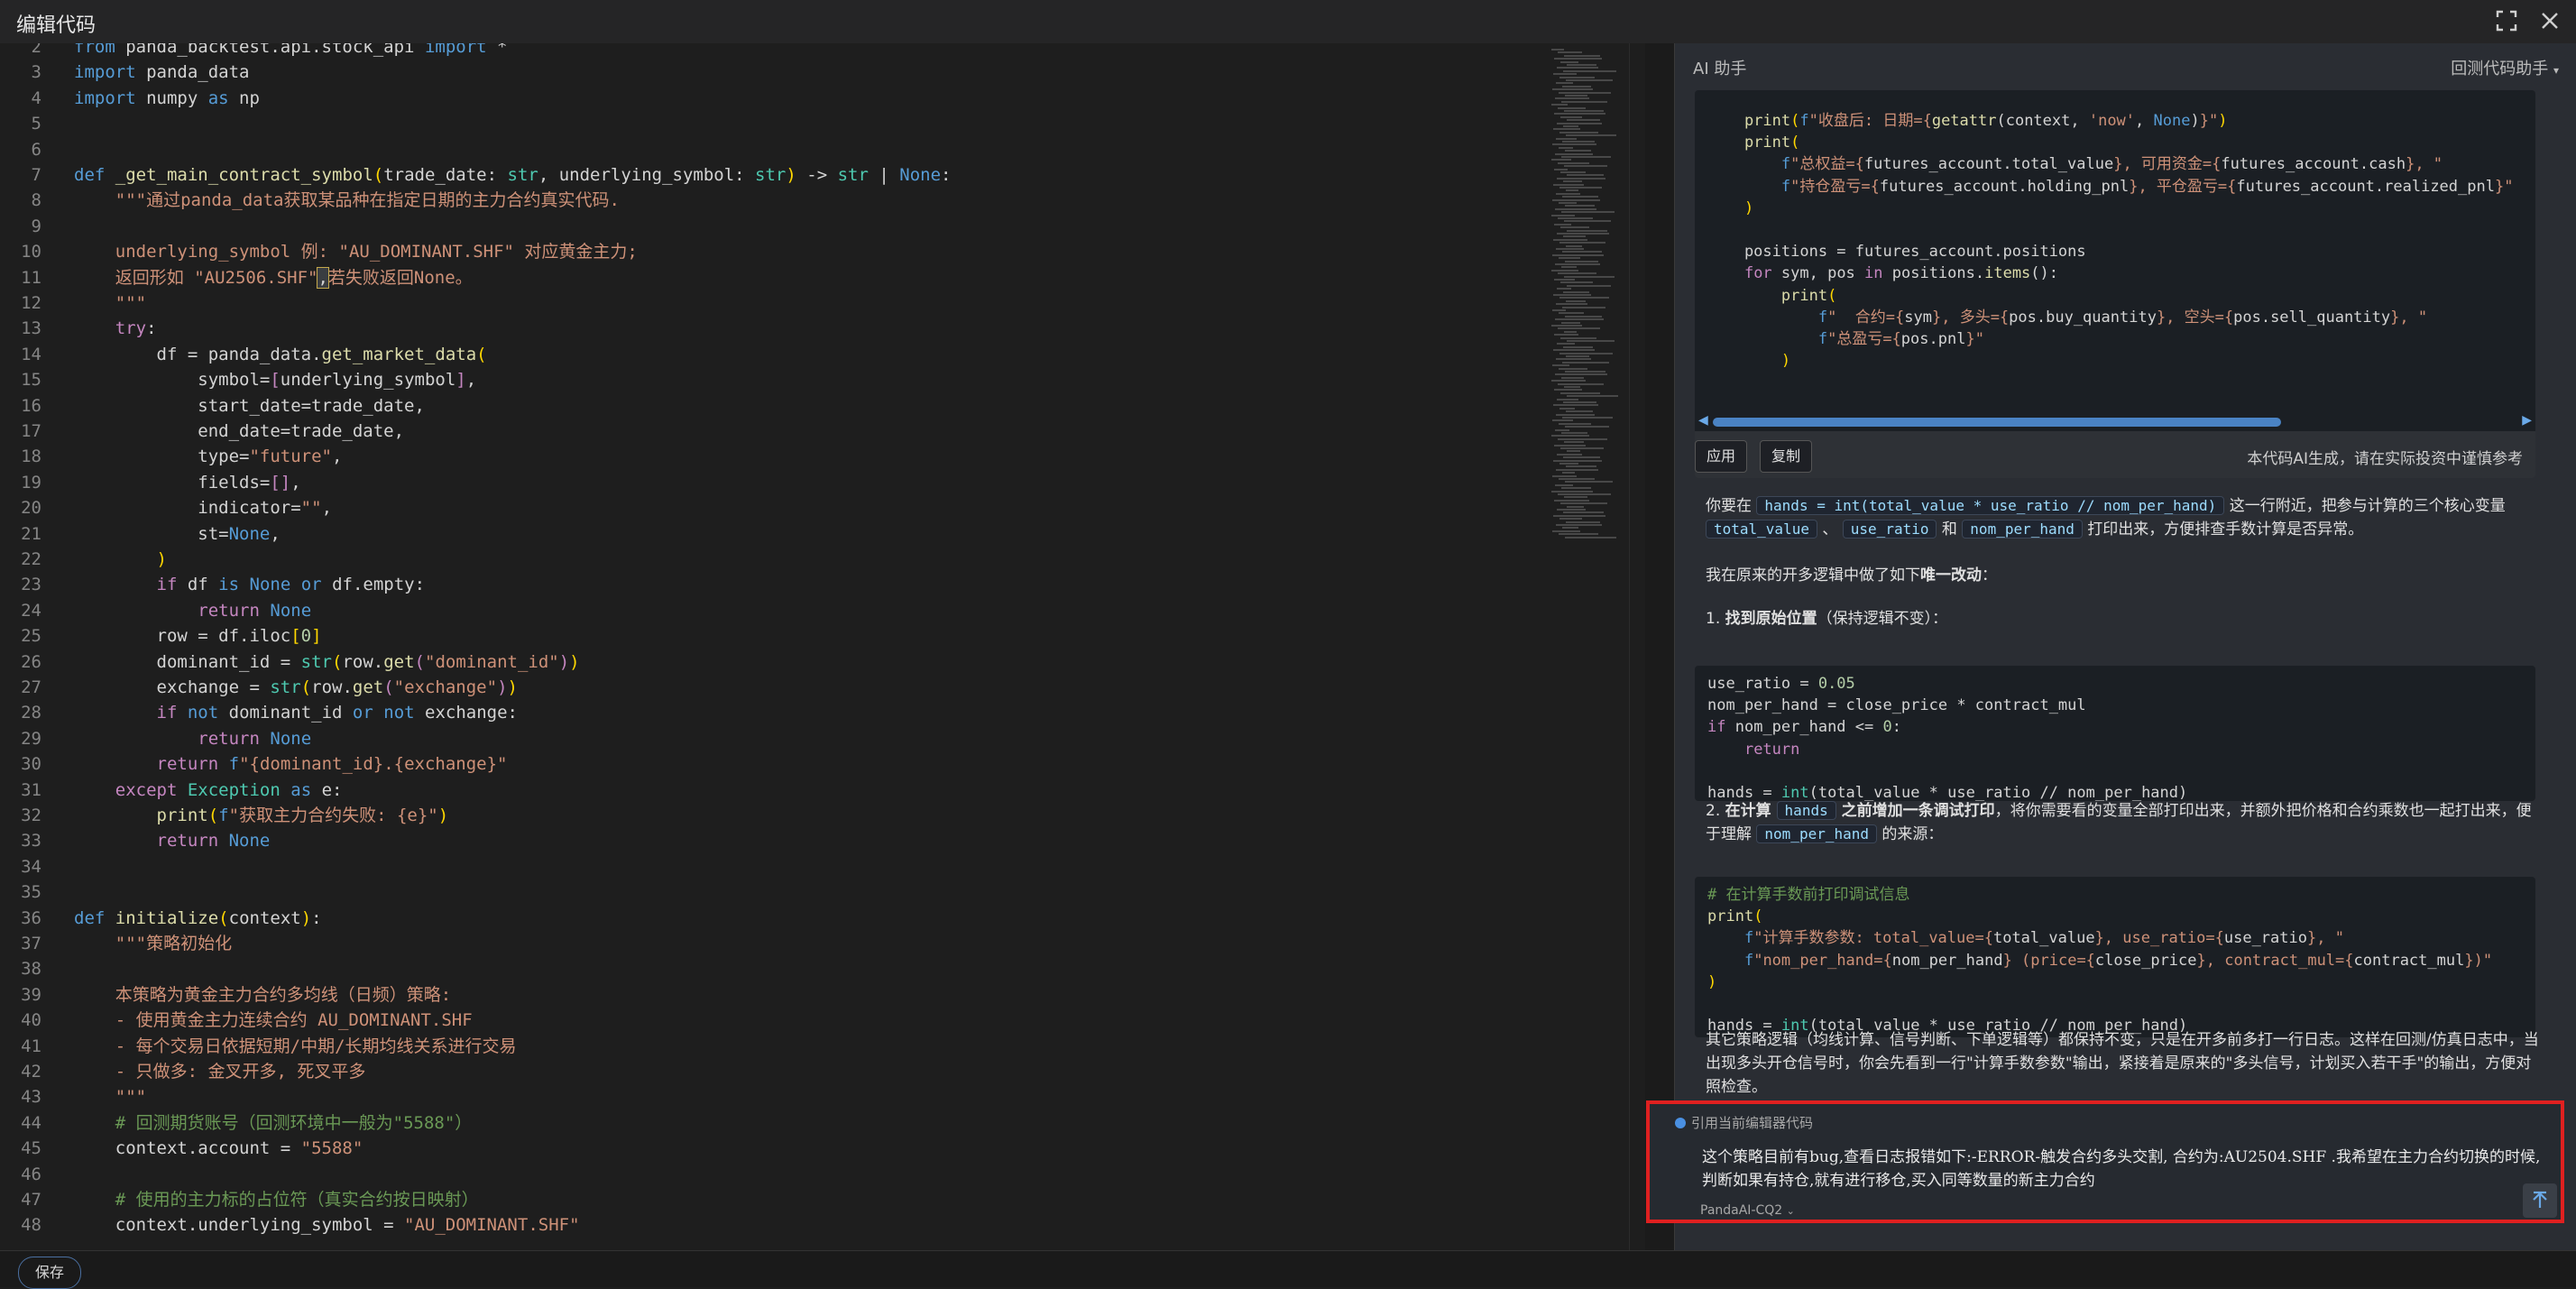  What do you see at coordinates (2505, 67) in the screenshot?
I see `assistant-mode-select: 回测代码助手 ▾` at bounding box center [2505, 67].